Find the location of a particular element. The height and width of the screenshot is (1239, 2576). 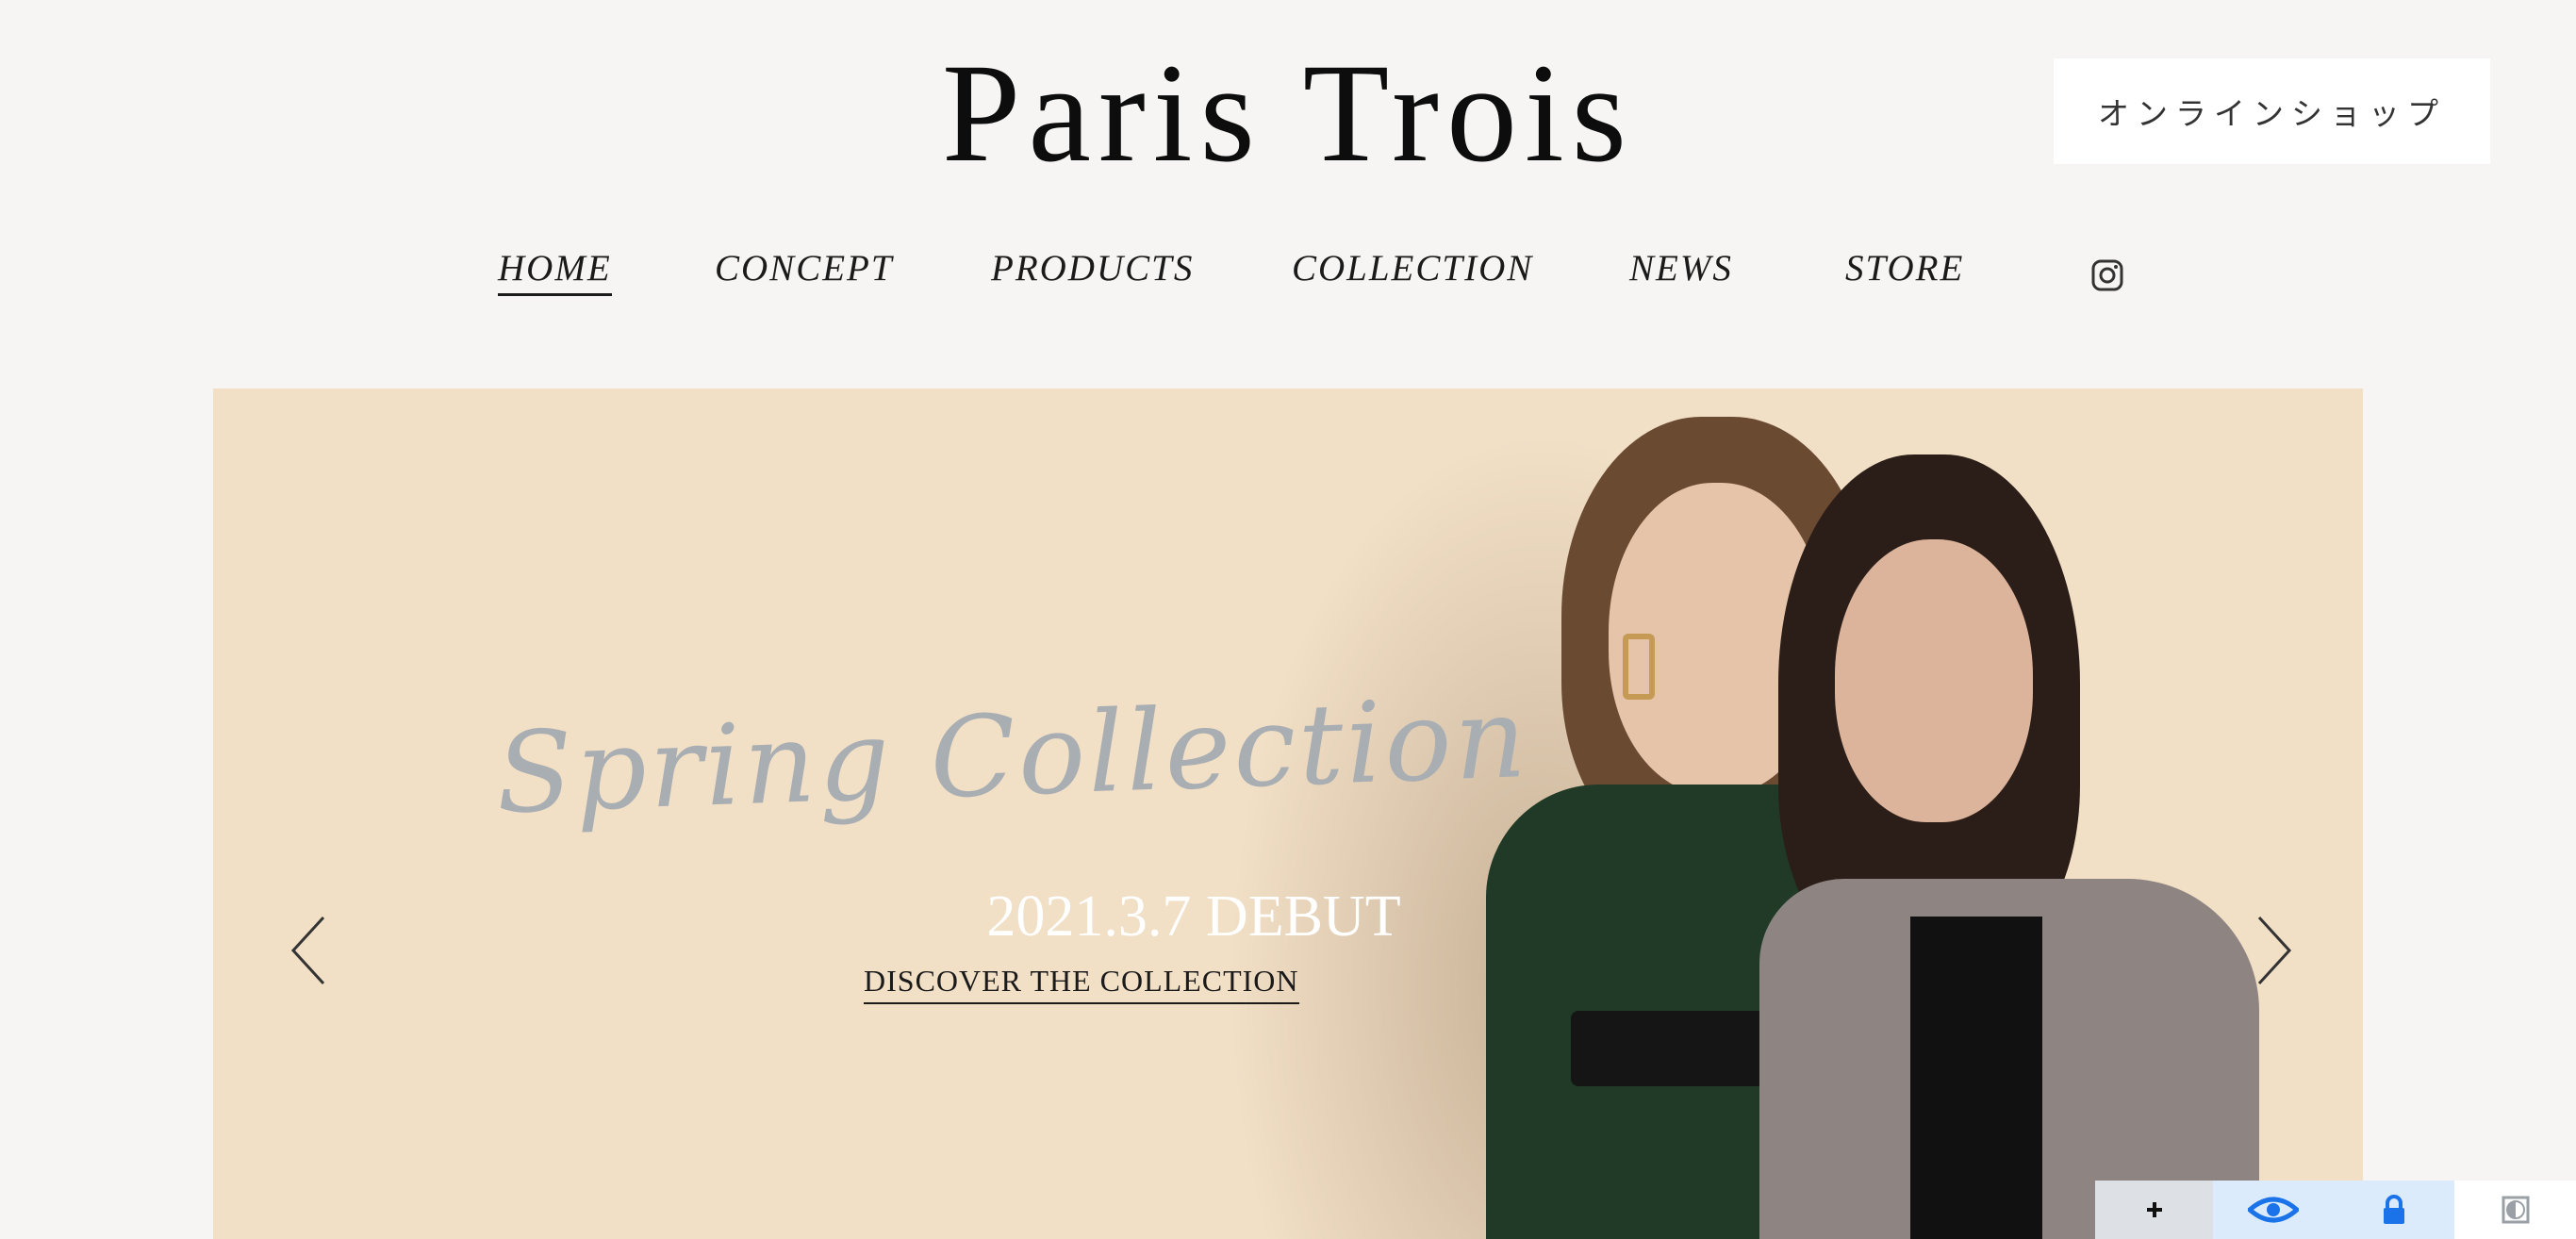

chevron-left-icon is located at coordinates (309, 950).